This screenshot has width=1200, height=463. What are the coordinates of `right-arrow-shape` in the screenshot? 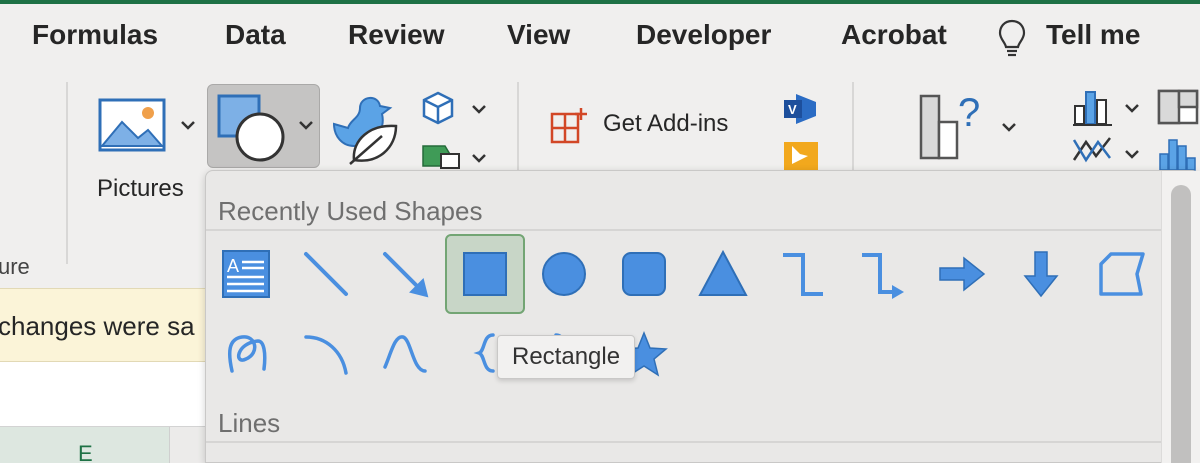 It's located at (962, 274).